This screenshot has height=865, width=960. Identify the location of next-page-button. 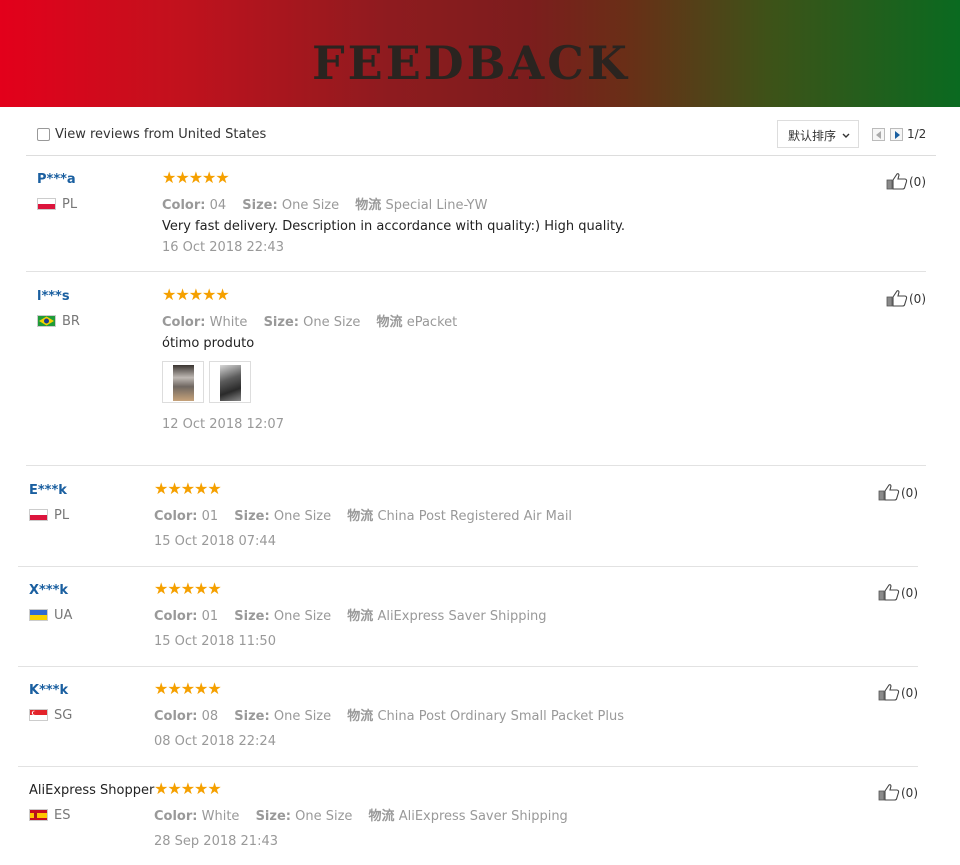
(896, 134).